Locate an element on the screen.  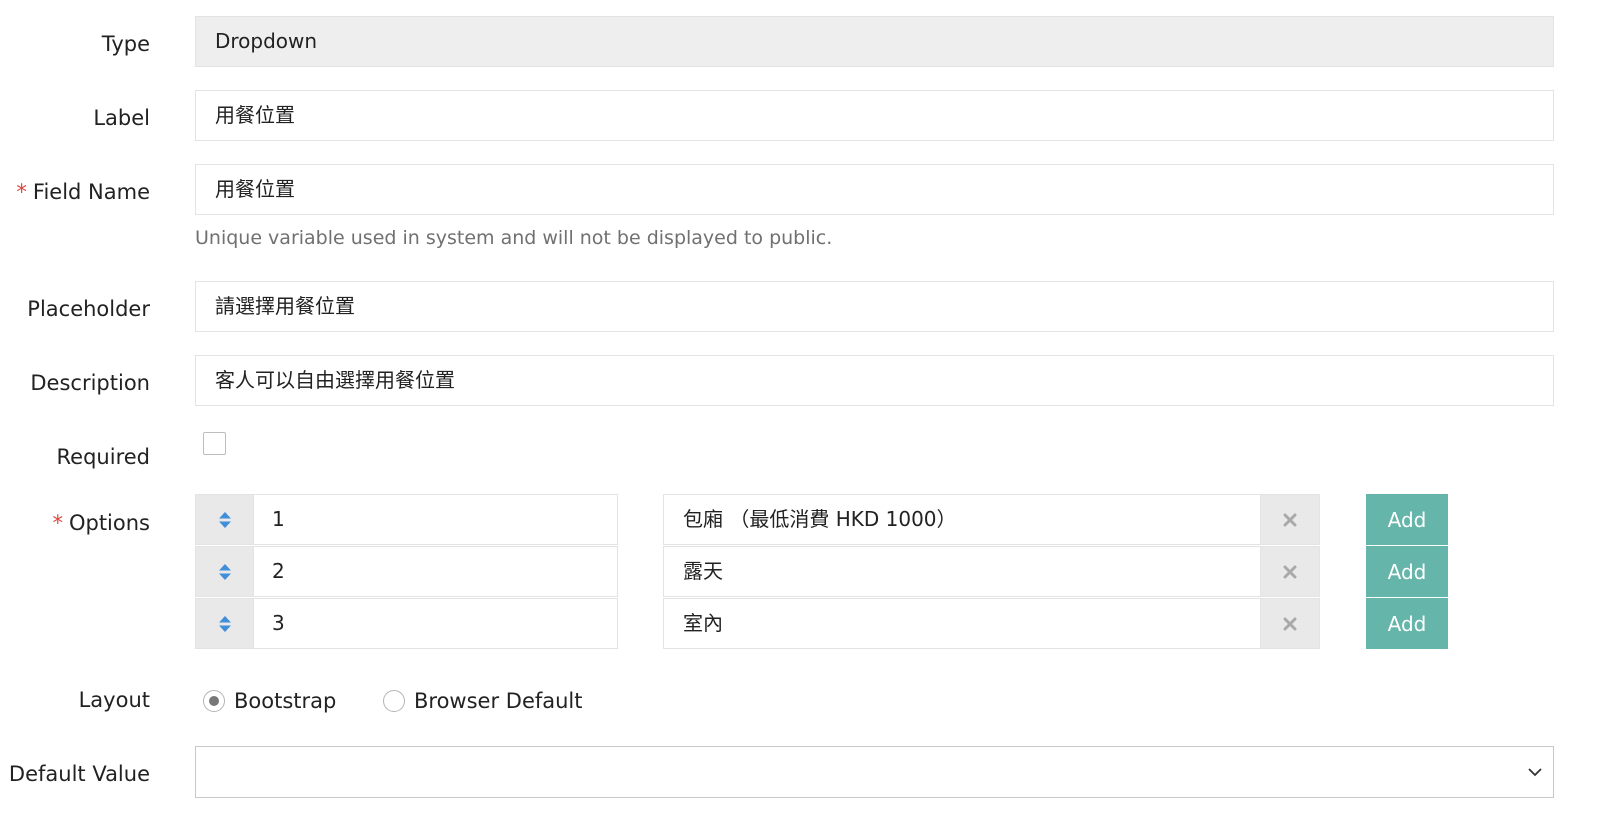
layout-label: Layout is located at coordinates (114, 700).